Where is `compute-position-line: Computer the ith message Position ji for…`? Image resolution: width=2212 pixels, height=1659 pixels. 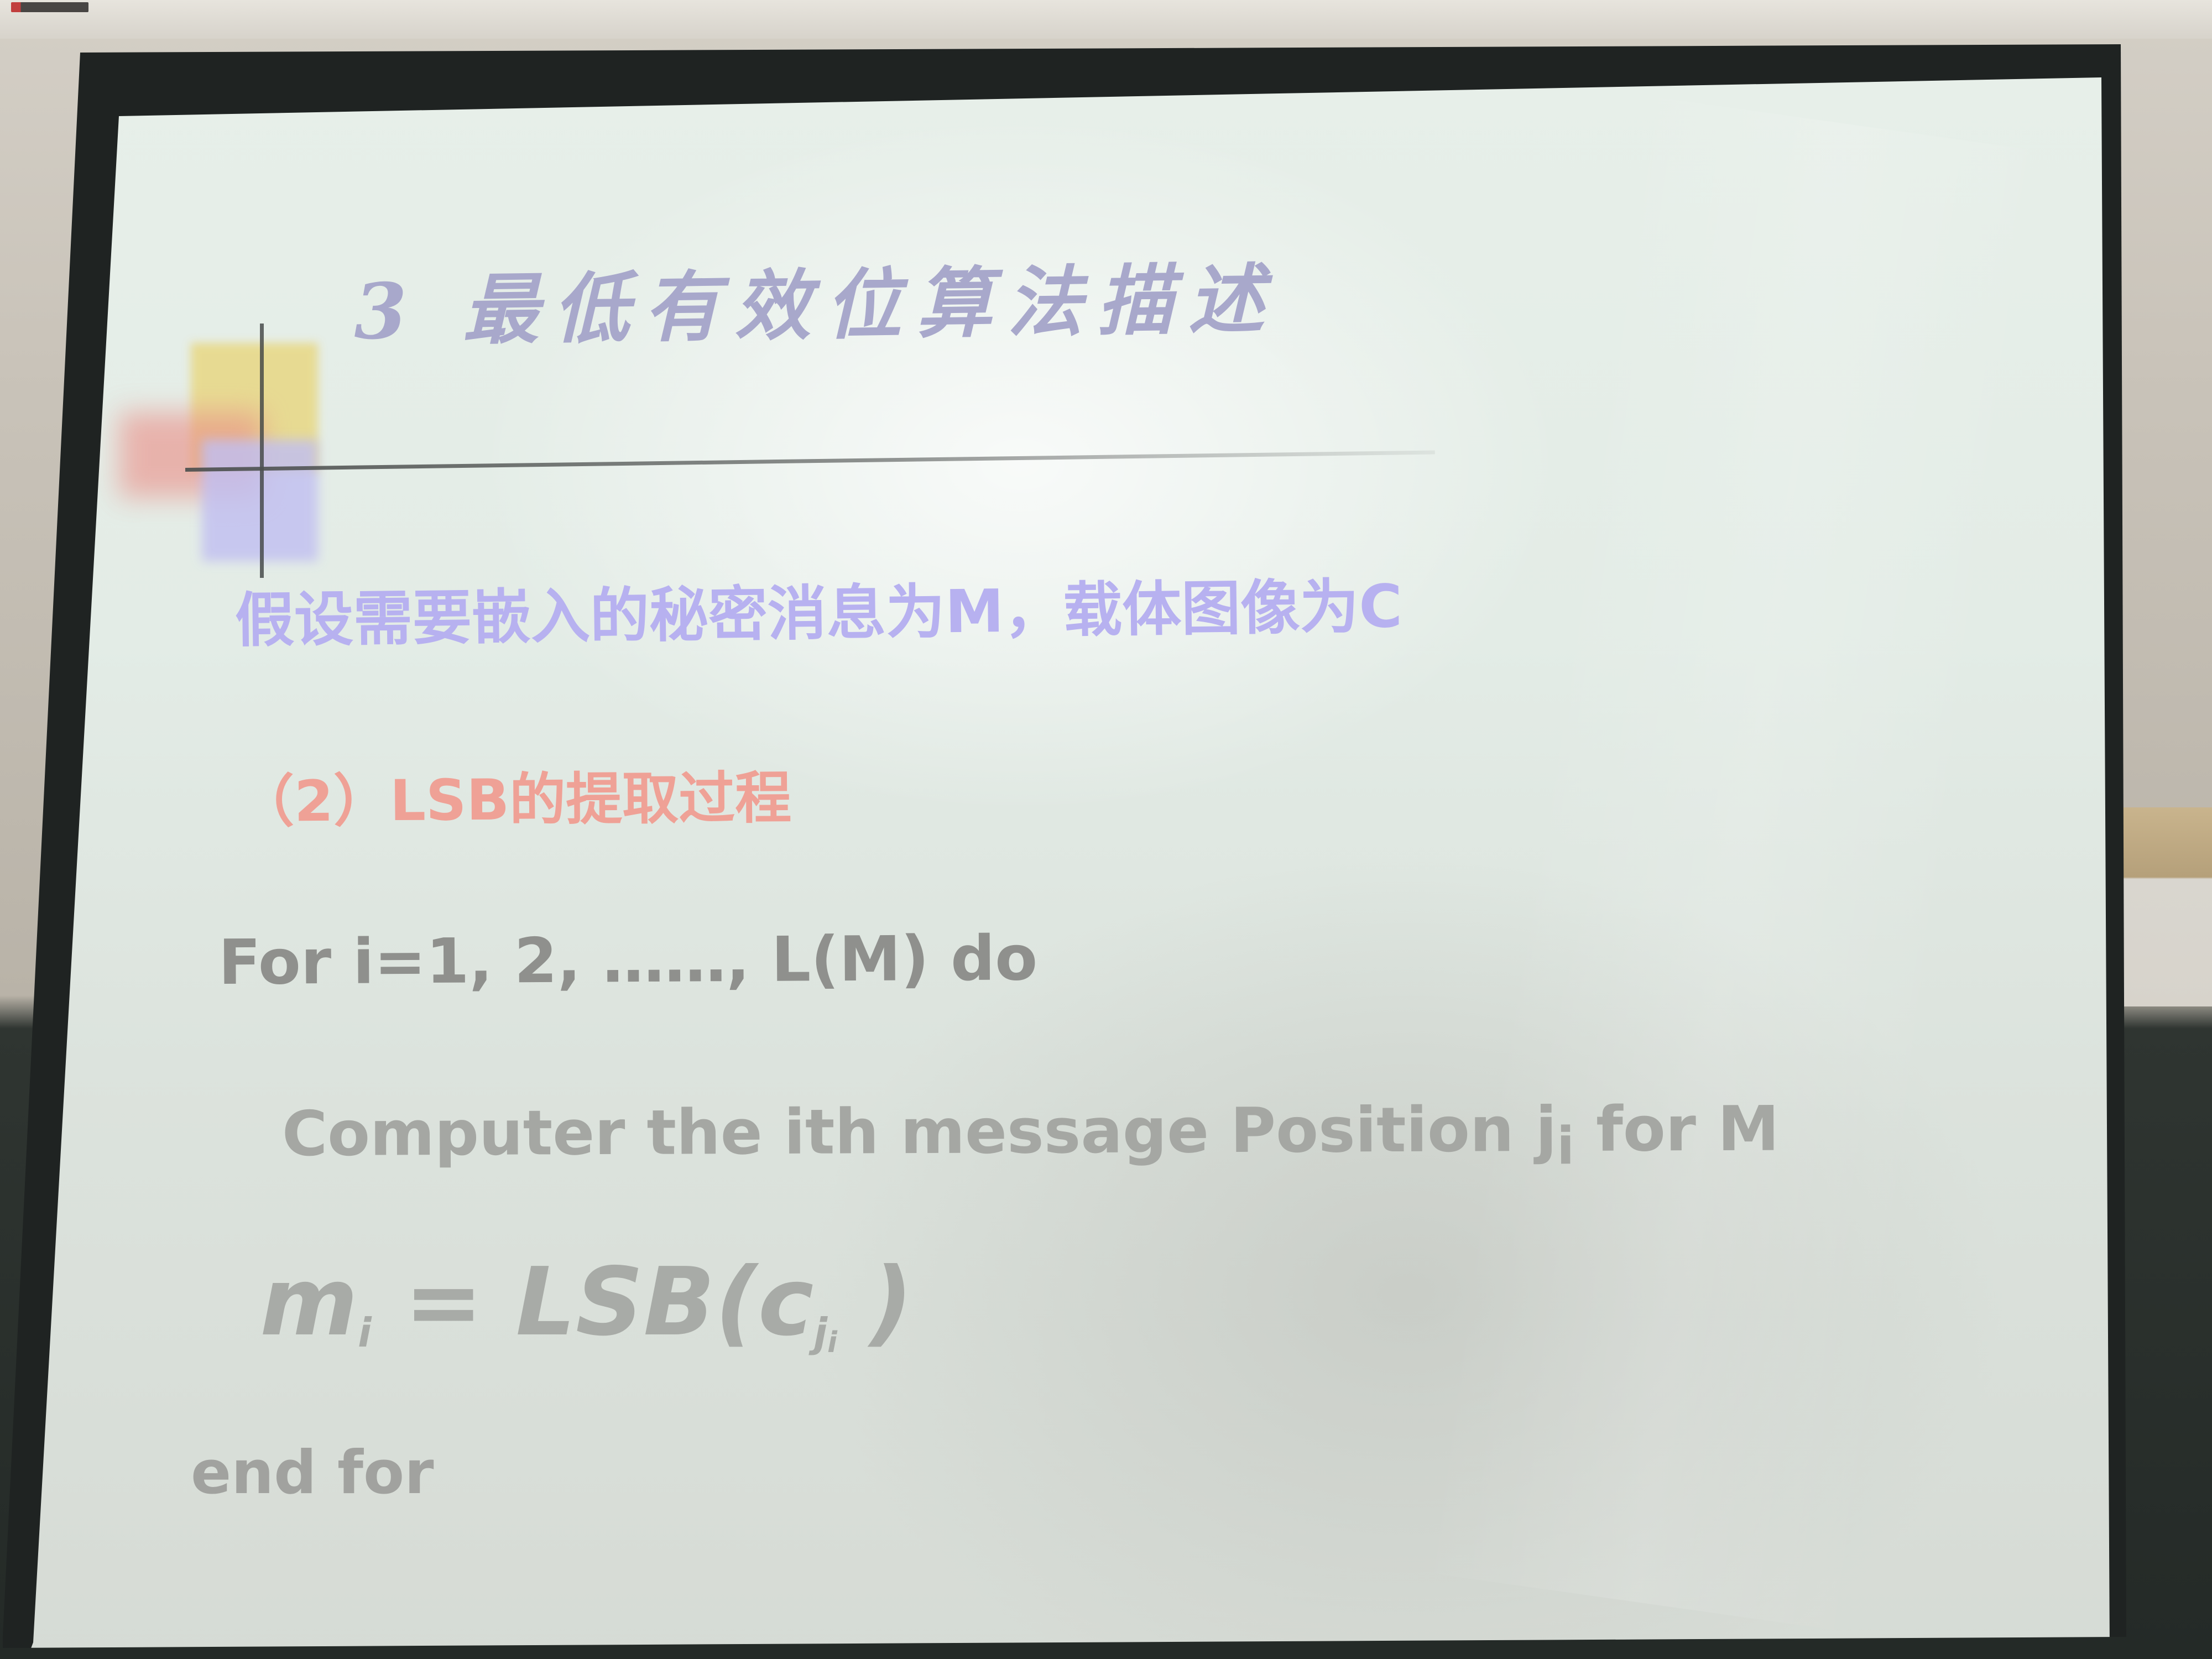 compute-position-line: Computer the ith message Position ji for… is located at coordinates (1031, 1135).